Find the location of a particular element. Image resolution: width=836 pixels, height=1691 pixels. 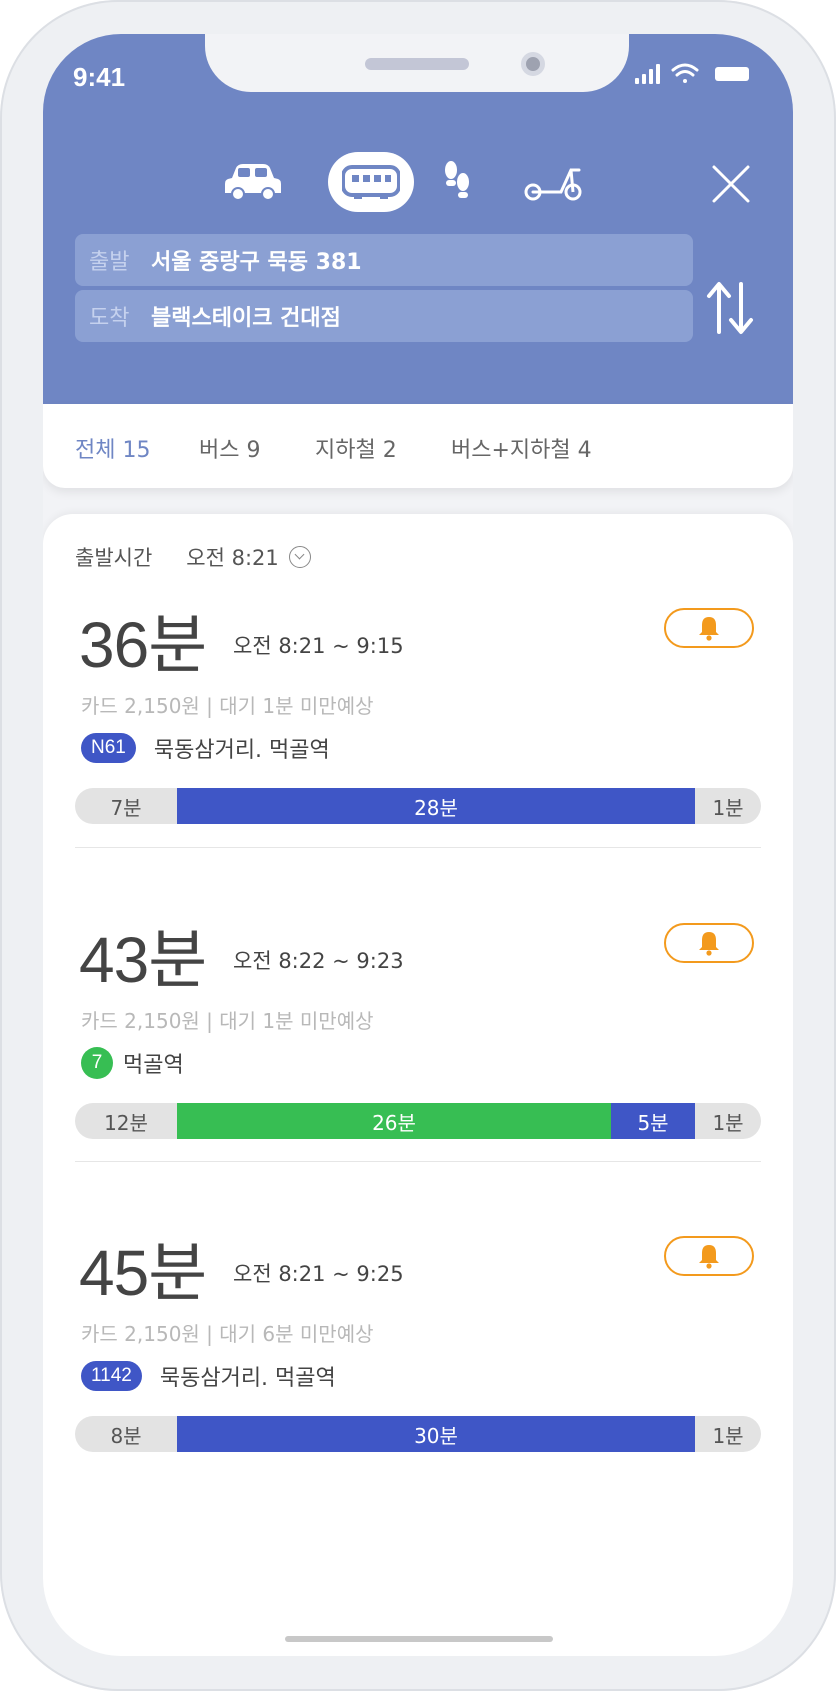

camera is located at coordinates (533, 64).